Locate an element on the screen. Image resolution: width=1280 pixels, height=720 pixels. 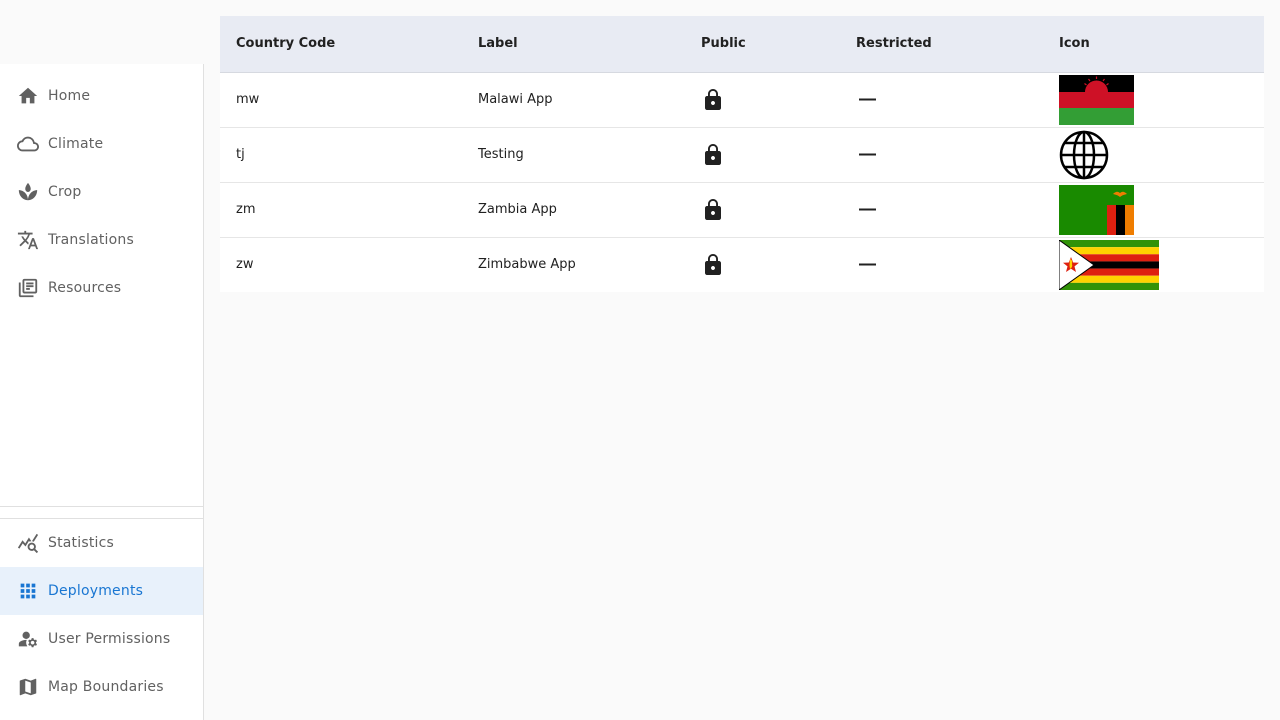
label-cell: Testing is located at coordinates (573, 155).